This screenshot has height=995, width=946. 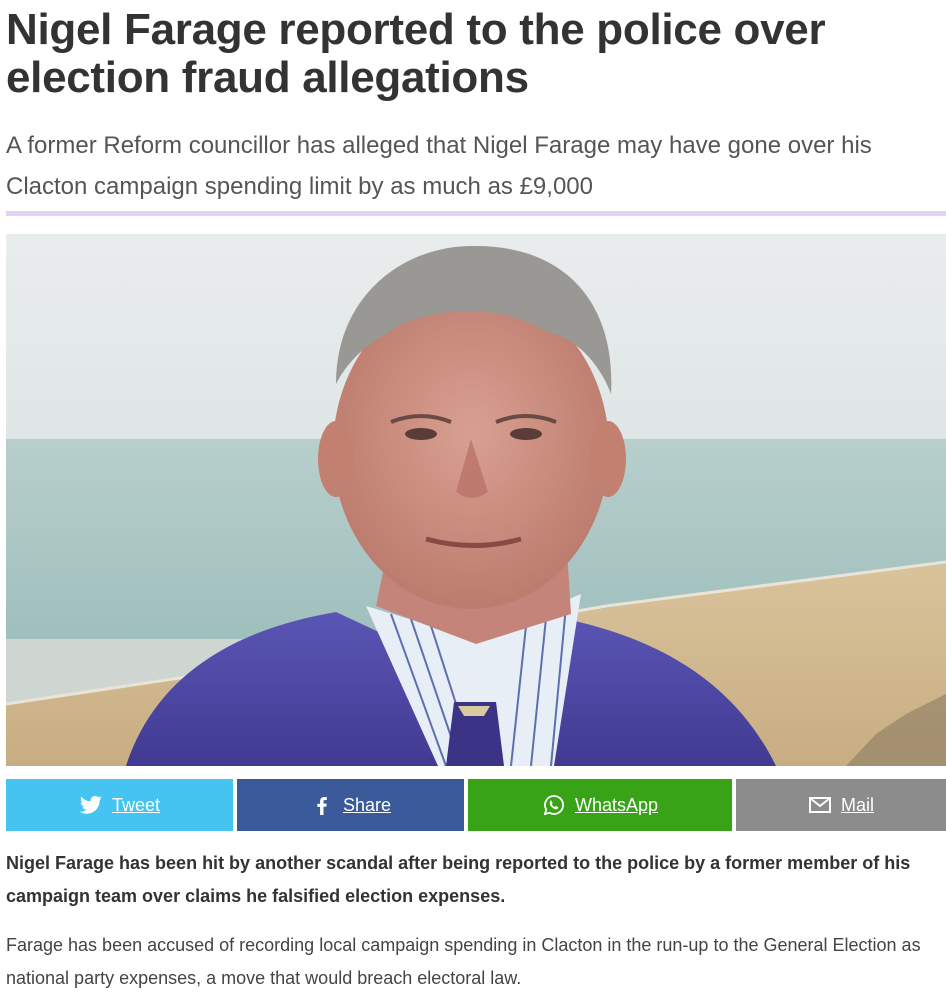 What do you see at coordinates (367, 804) in the screenshot?
I see `facebook-share-label: Share` at bounding box center [367, 804].